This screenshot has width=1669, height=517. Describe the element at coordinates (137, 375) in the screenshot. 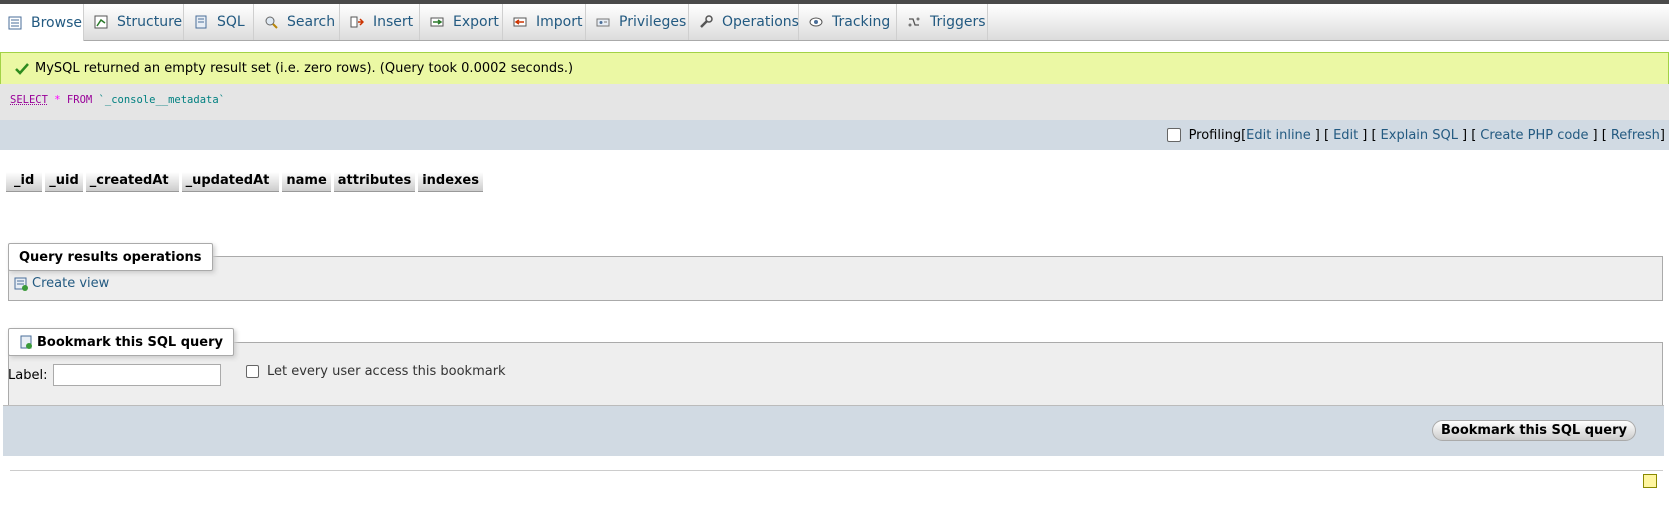

I see `bookmark-label-input` at that location.